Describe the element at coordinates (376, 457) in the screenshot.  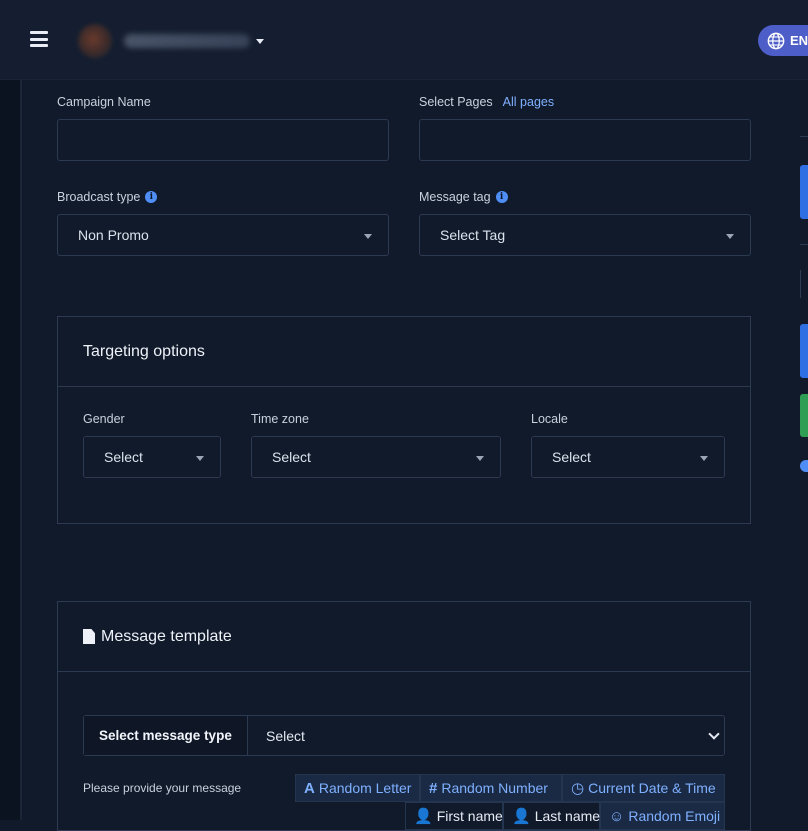
I see `timezone-select: Select` at that location.